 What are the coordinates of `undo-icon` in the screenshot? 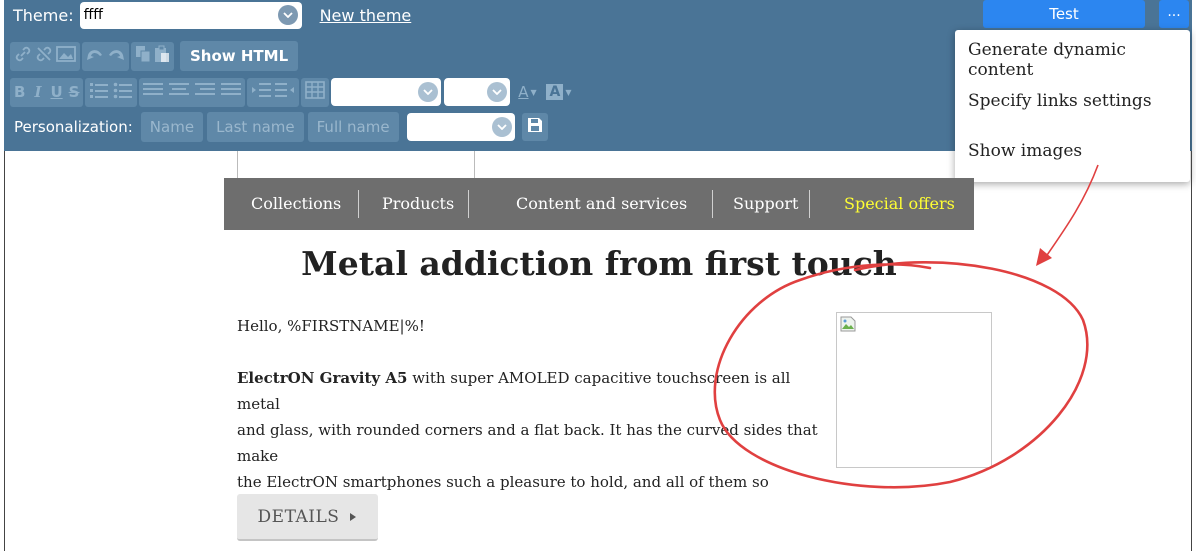 It's located at (95, 56).